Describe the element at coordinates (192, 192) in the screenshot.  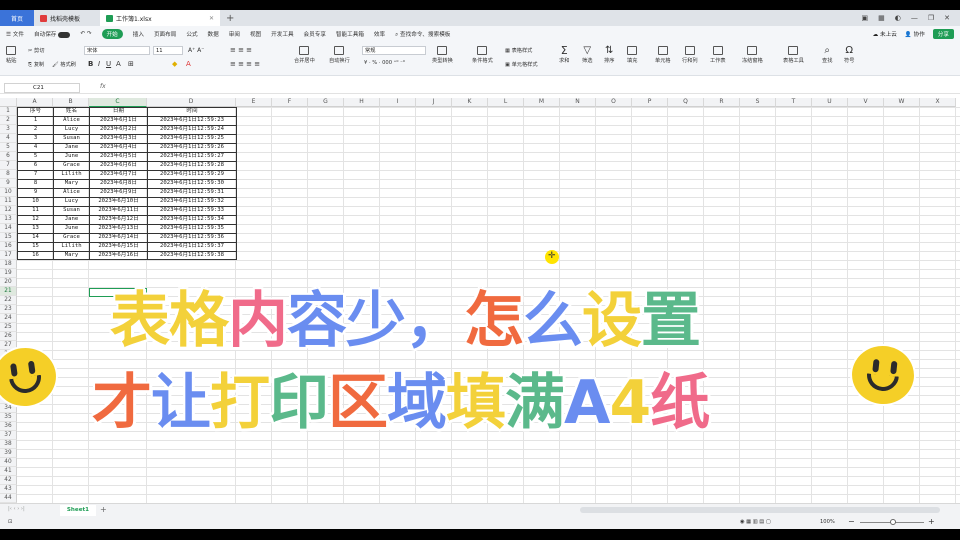
I see `table-cell: 2023年6月1日12:59:31` at that location.